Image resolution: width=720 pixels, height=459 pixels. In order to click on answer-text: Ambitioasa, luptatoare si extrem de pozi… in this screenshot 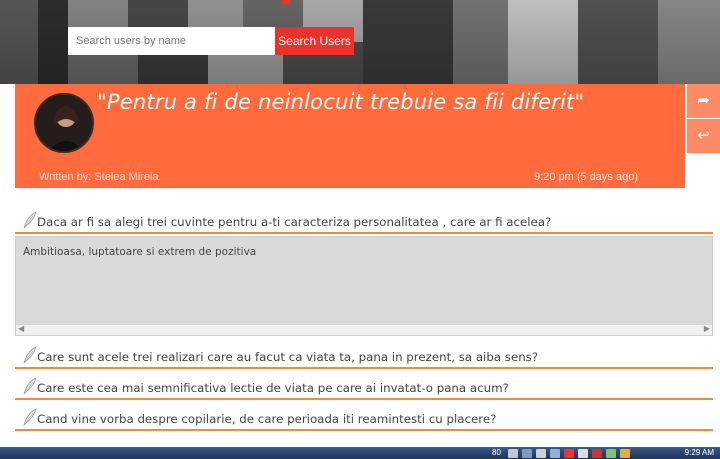, I will do `click(140, 252)`.